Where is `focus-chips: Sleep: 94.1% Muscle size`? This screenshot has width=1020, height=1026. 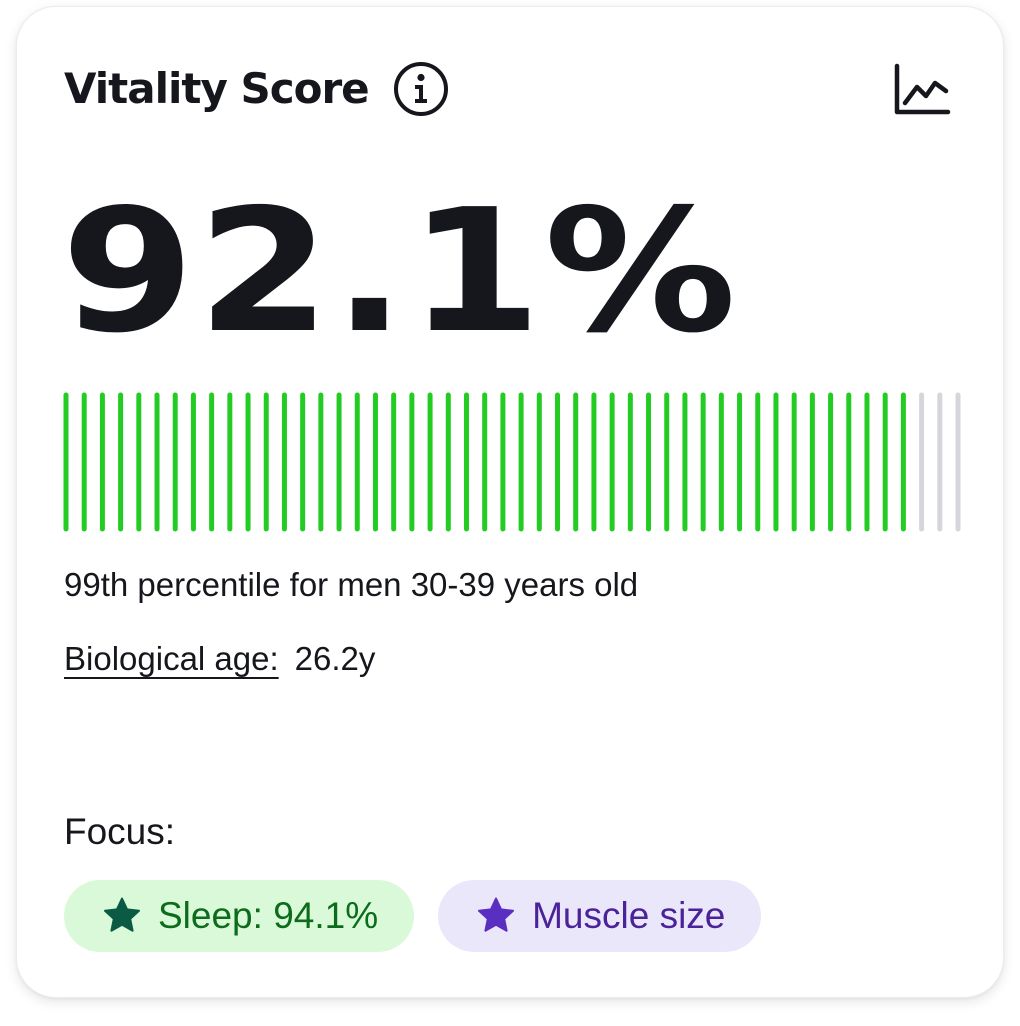 focus-chips: Sleep: 94.1% Muscle size is located at coordinates (424, 916).